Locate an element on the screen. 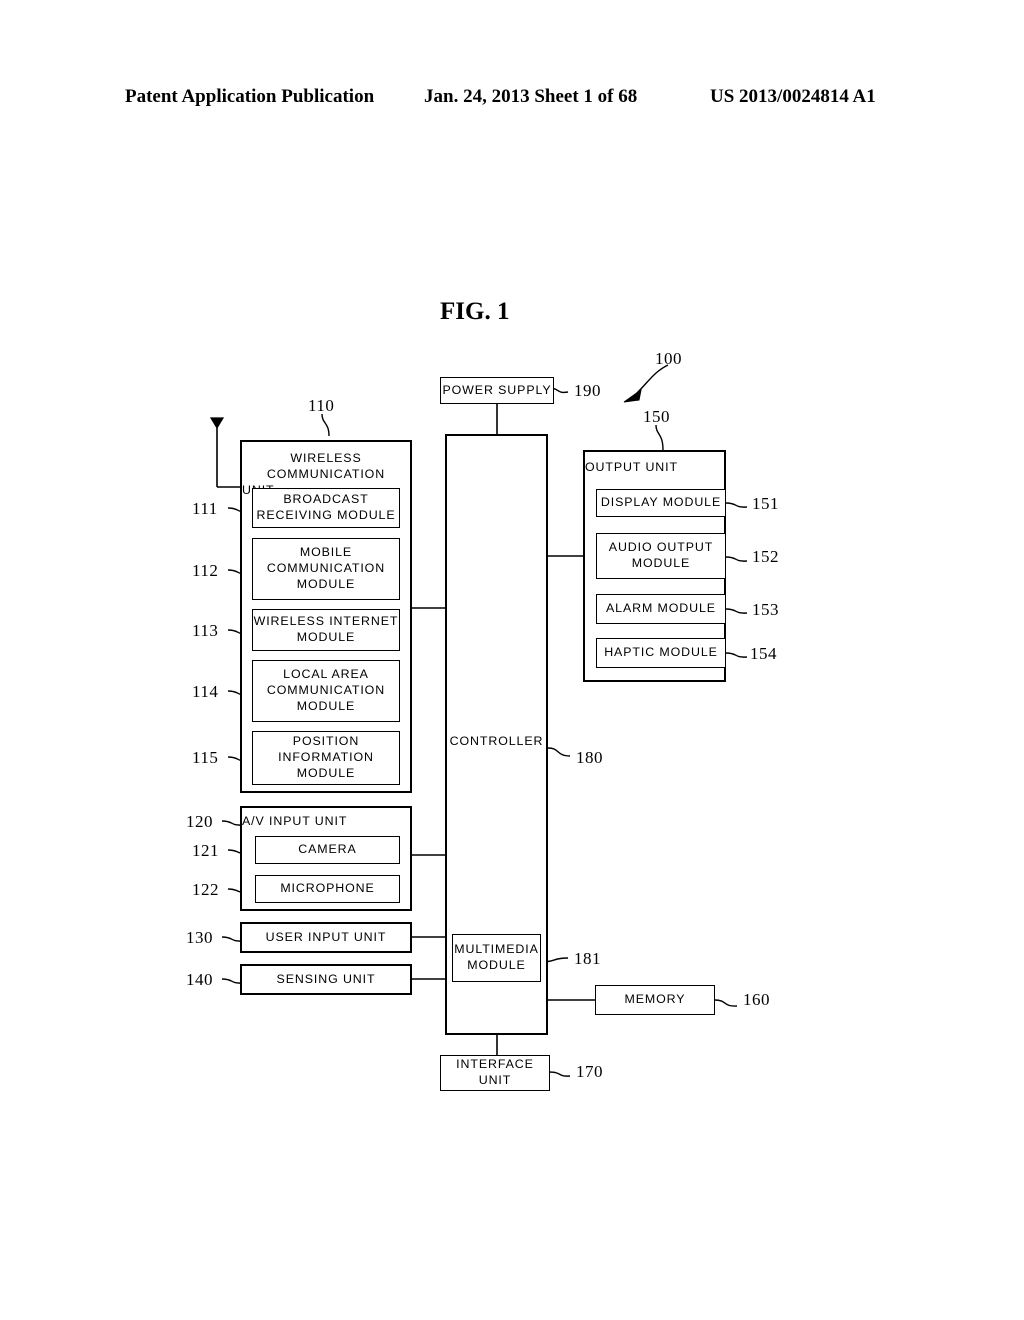 The image size is (1024, 1320). figure-title: FIG. 1 is located at coordinates (475, 311).